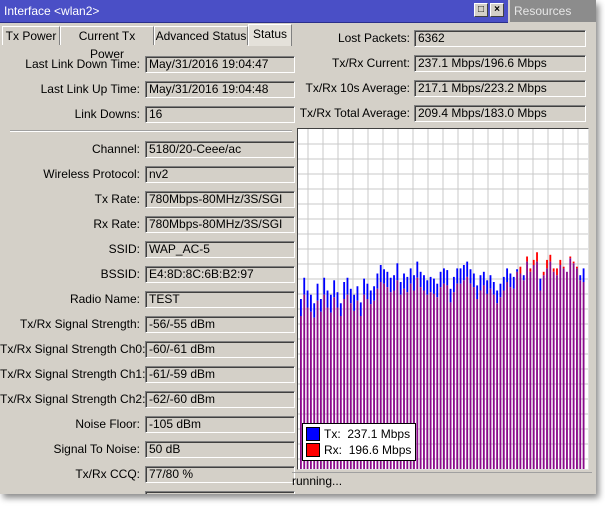 This screenshot has width=605, height=506. What do you see at coordinates (500, 38) in the screenshot?
I see `field-value: 6362` at bounding box center [500, 38].